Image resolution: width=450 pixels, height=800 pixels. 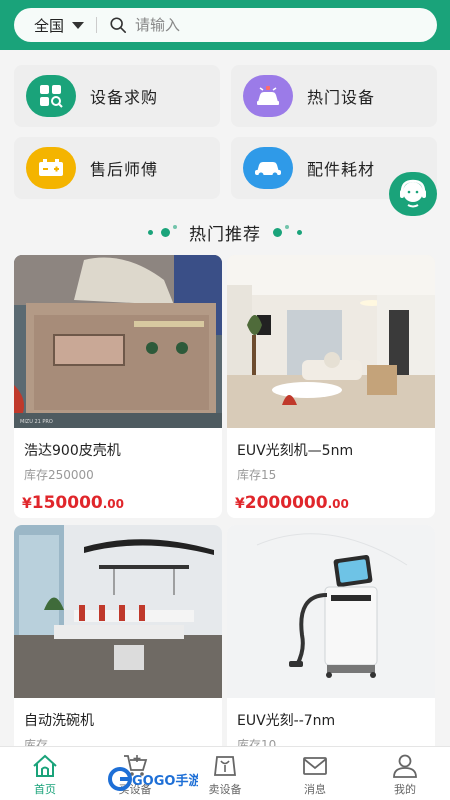 I want to click on category-hot-devices: 热门设备, so click(x=334, y=96).